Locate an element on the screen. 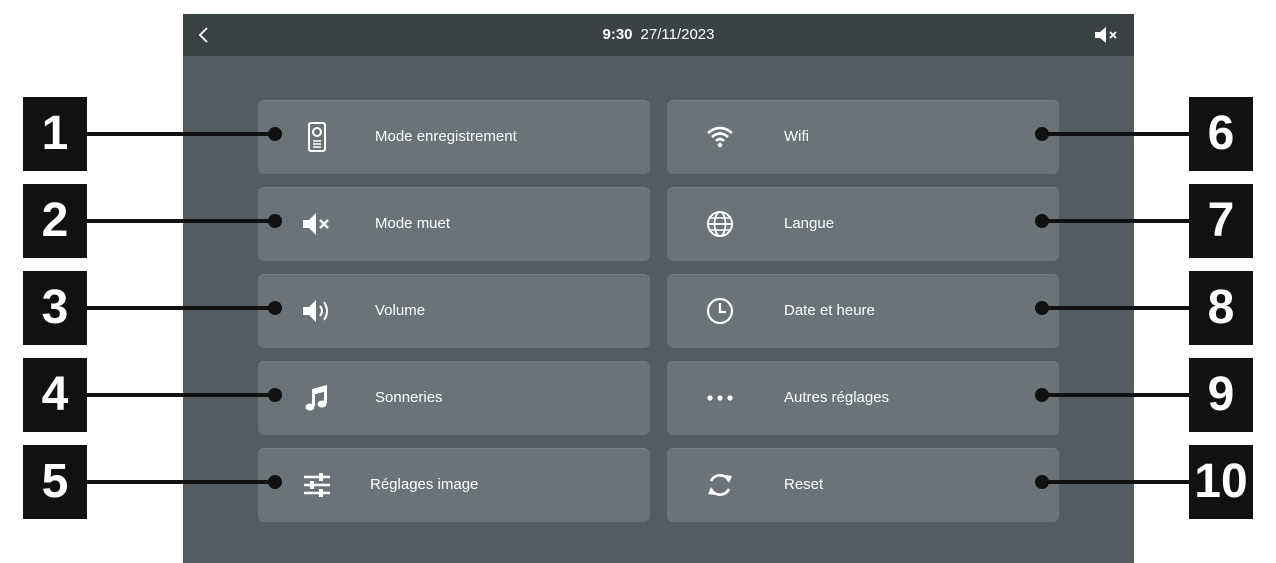  tile-date-et-heure: Date et heure is located at coordinates (863, 311).